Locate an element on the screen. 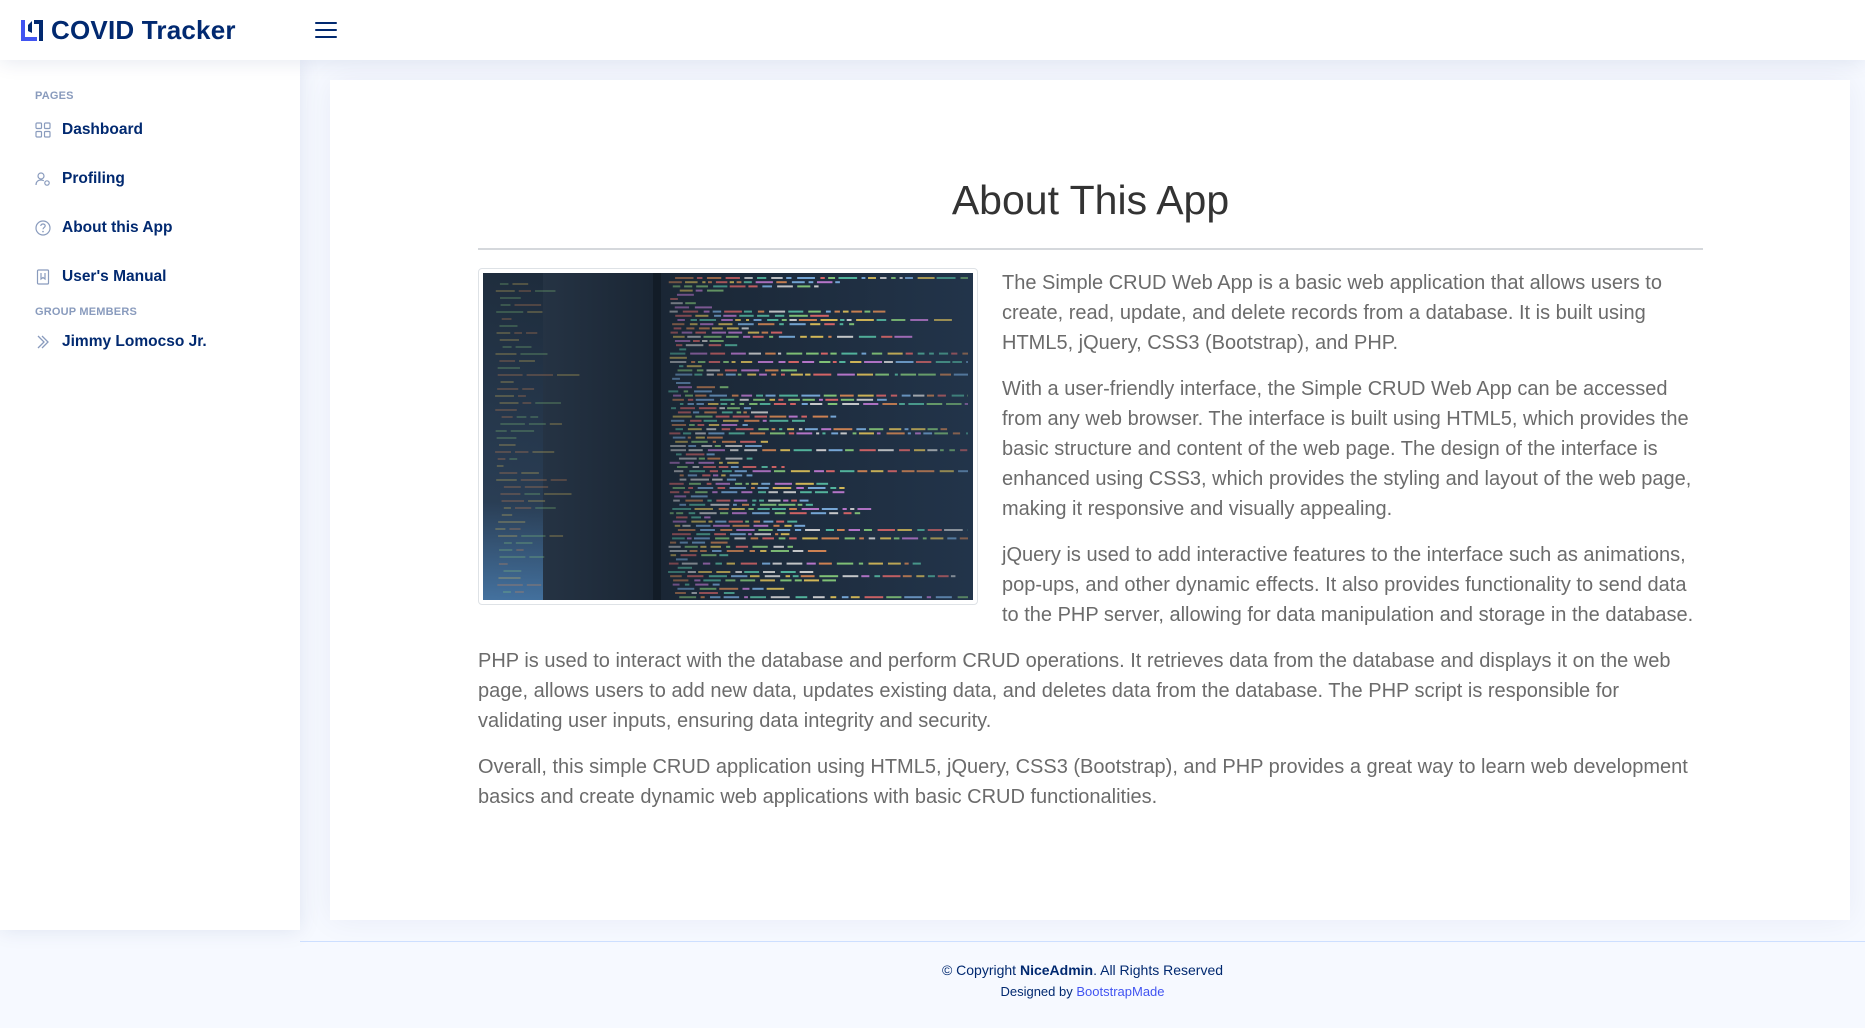  sidebar-item-label: Profiling is located at coordinates (93, 178).